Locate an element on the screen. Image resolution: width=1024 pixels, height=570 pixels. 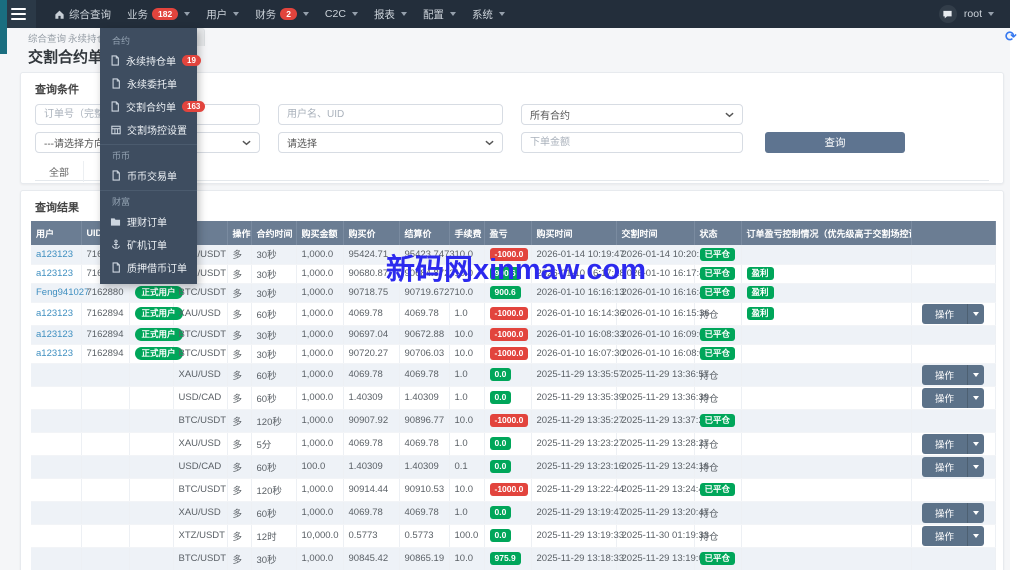
menu-item-矿机订单: 矿机订单 is located at coordinates (148, 244).